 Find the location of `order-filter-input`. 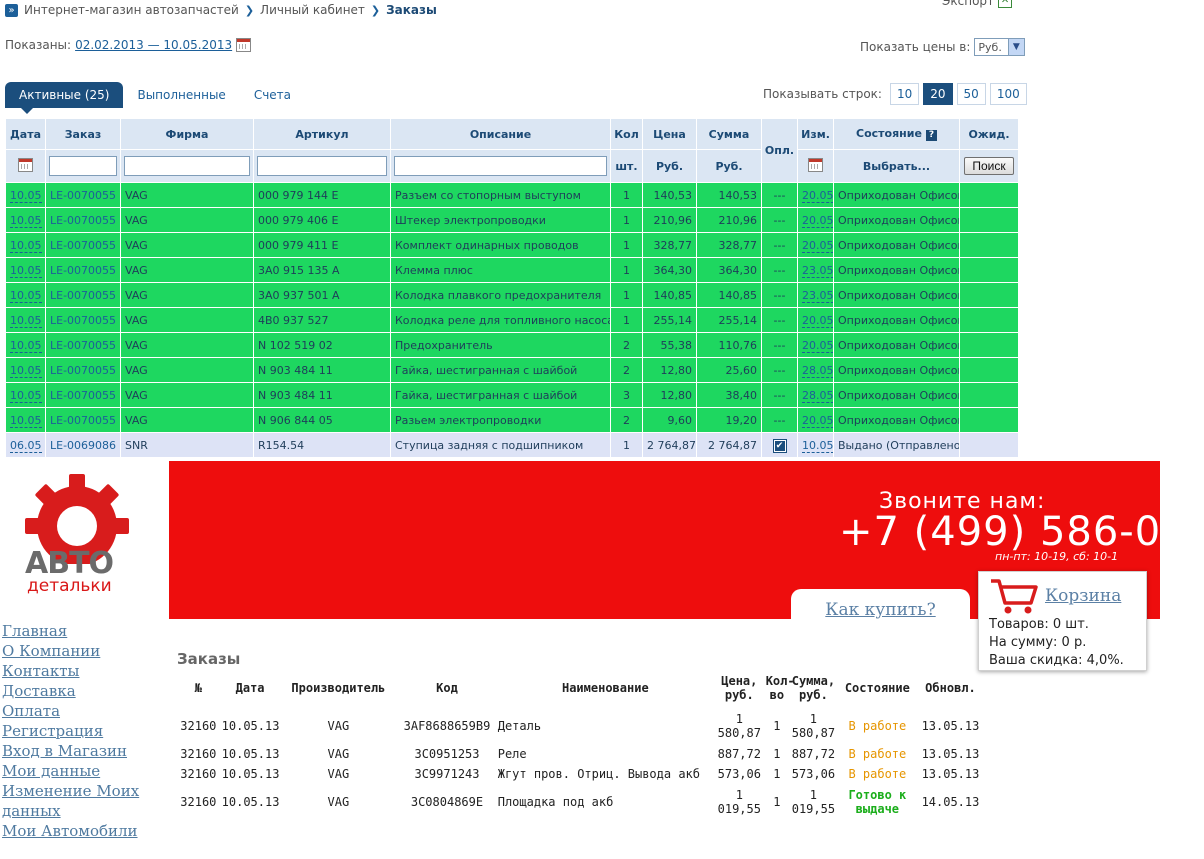

order-filter-input is located at coordinates (83, 166).